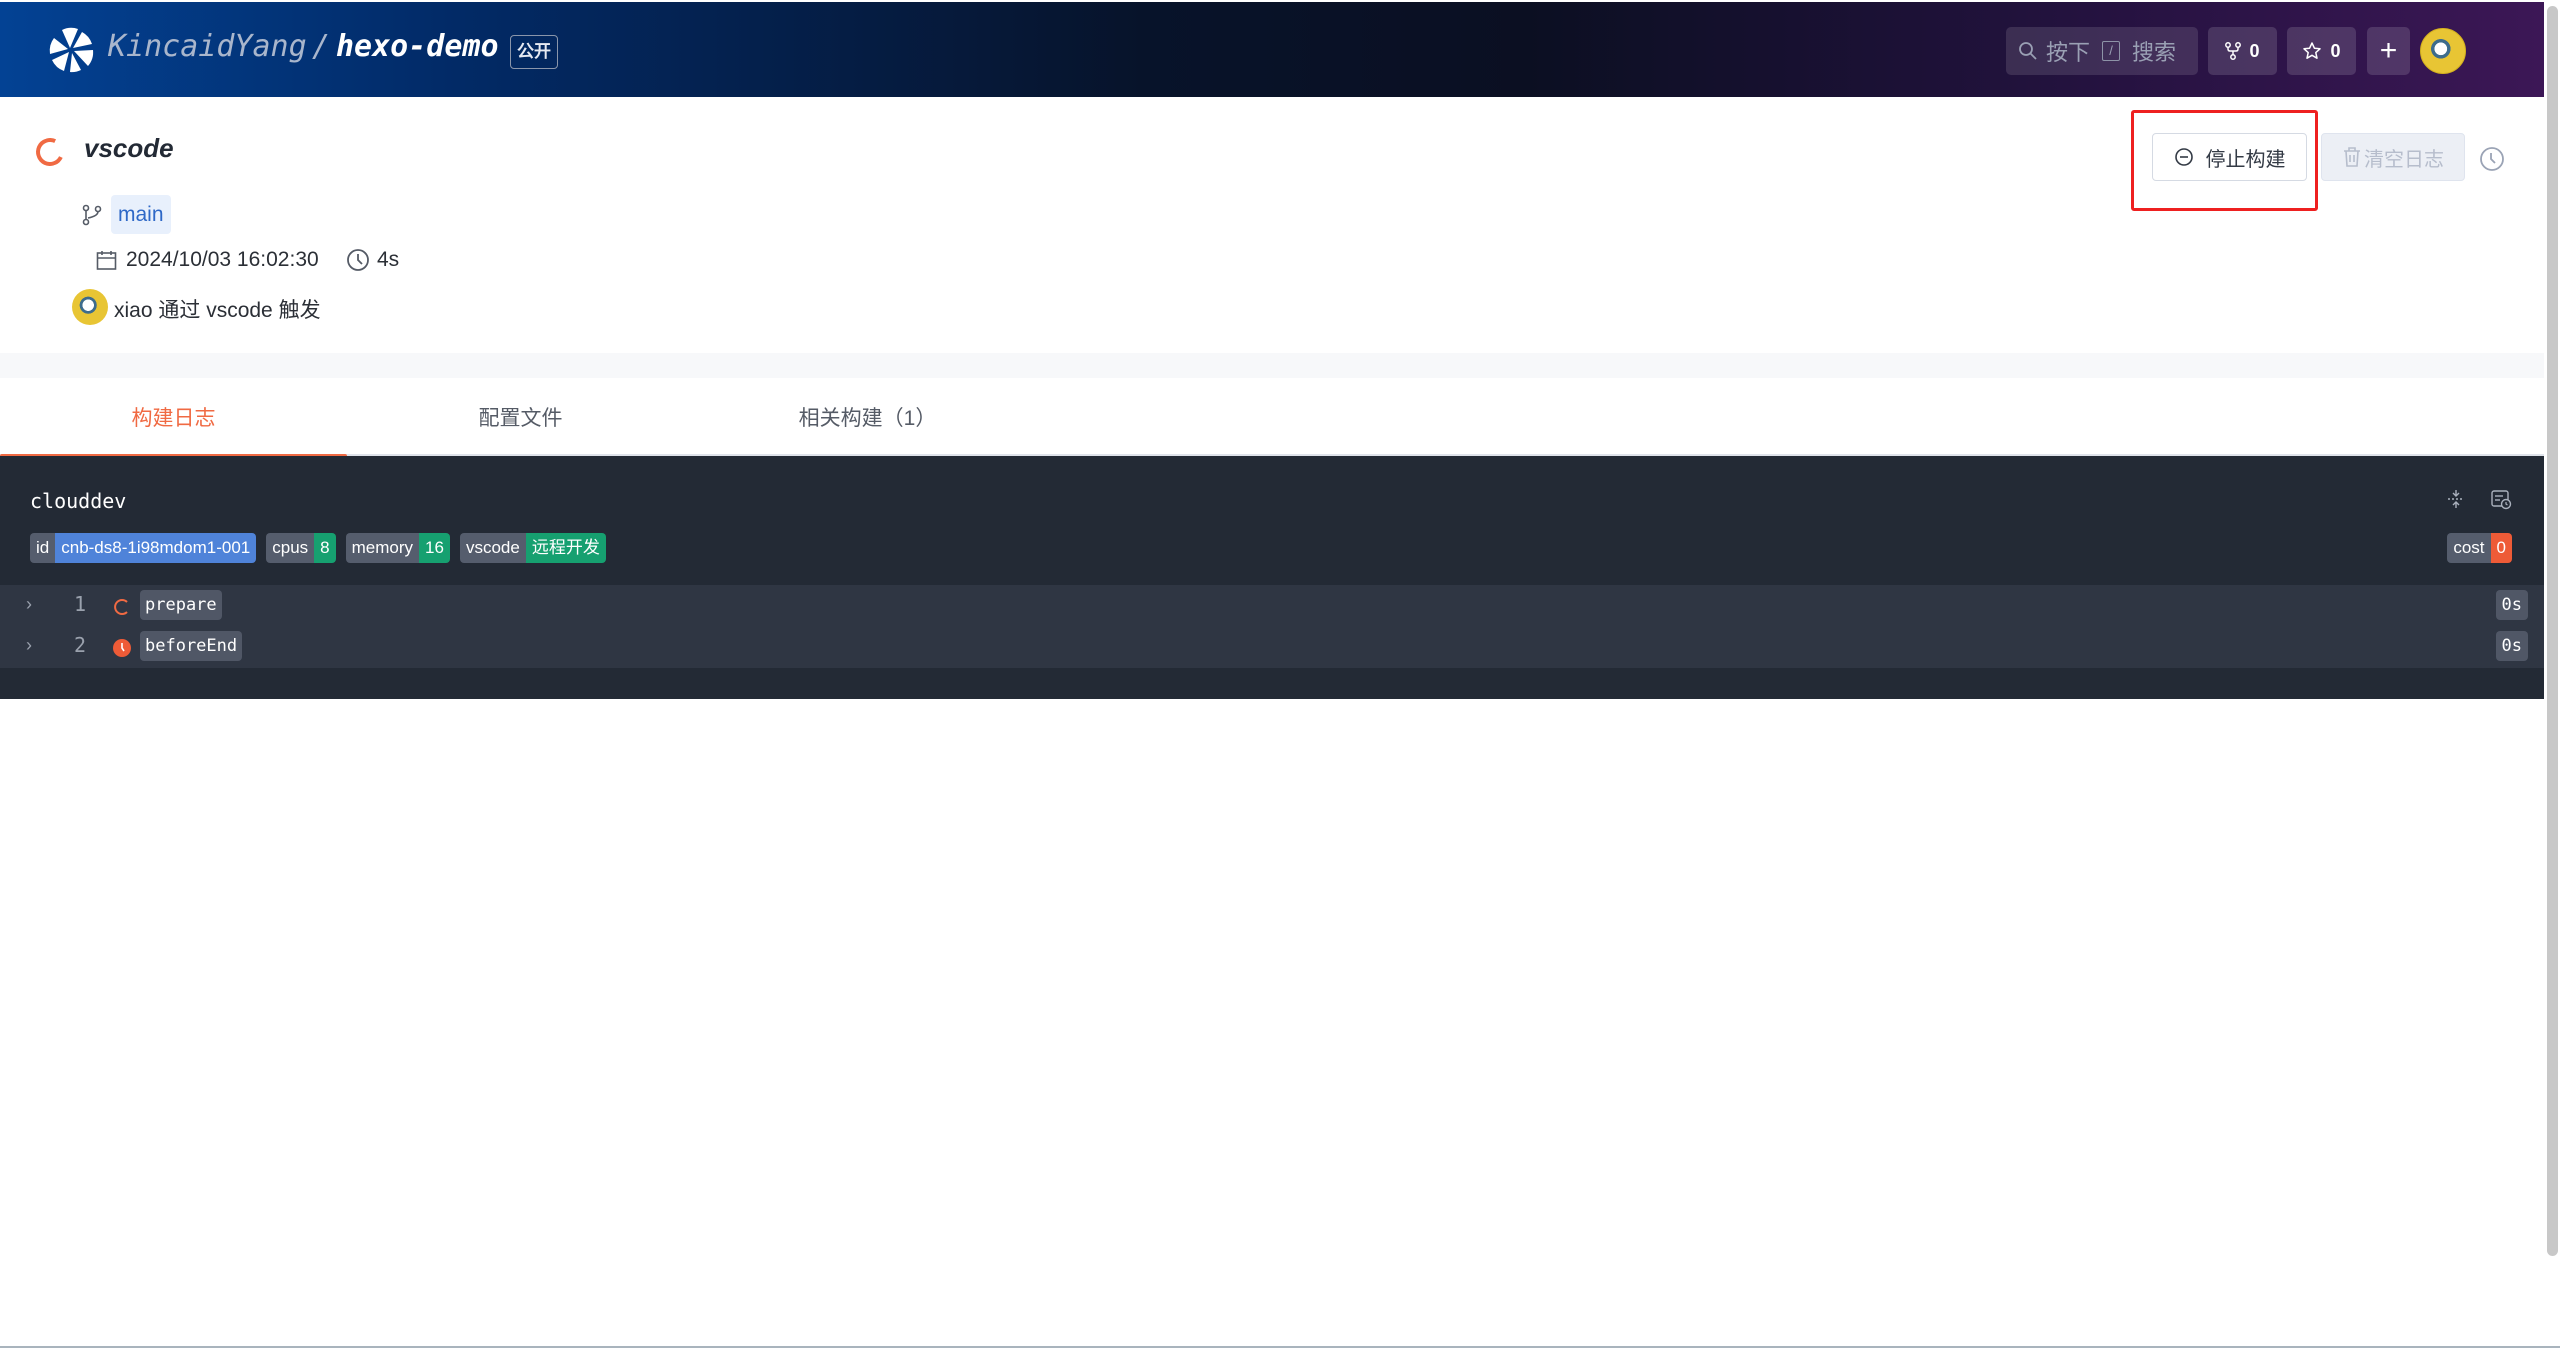 The height and width of the screenshot is (1348, 2560). What do you see at coordinates (43, 548) in the screenshot?
I see `badge-id-key: id` at bounding box center [43, 548].